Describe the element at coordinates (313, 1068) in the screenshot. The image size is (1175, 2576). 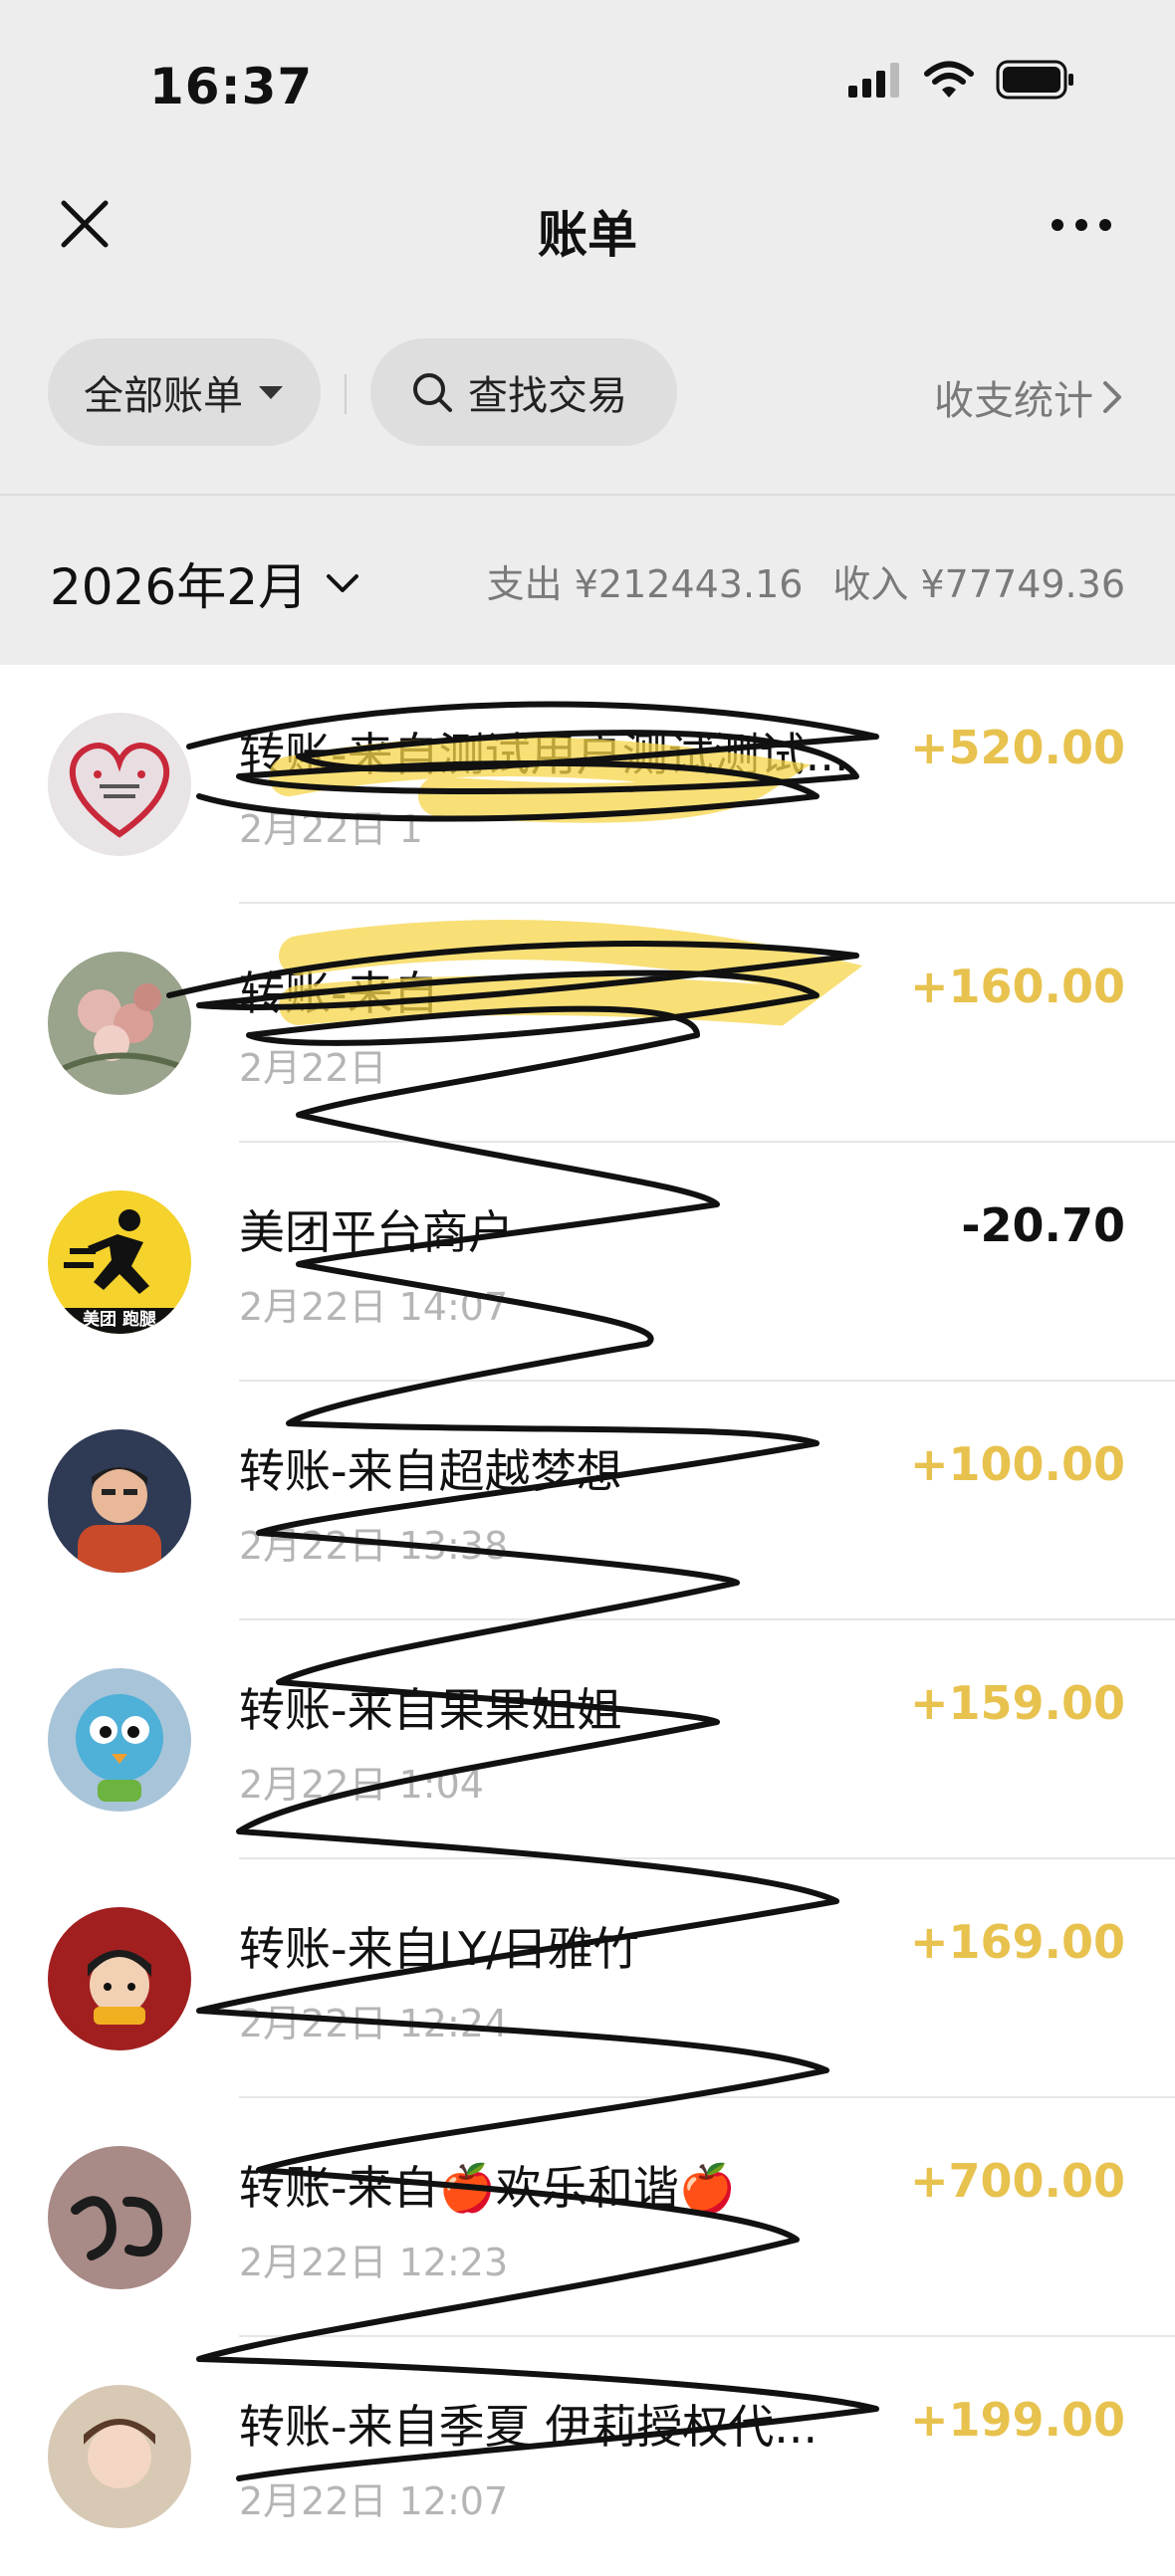
I see `transaction-time: 2月22日` at that location.